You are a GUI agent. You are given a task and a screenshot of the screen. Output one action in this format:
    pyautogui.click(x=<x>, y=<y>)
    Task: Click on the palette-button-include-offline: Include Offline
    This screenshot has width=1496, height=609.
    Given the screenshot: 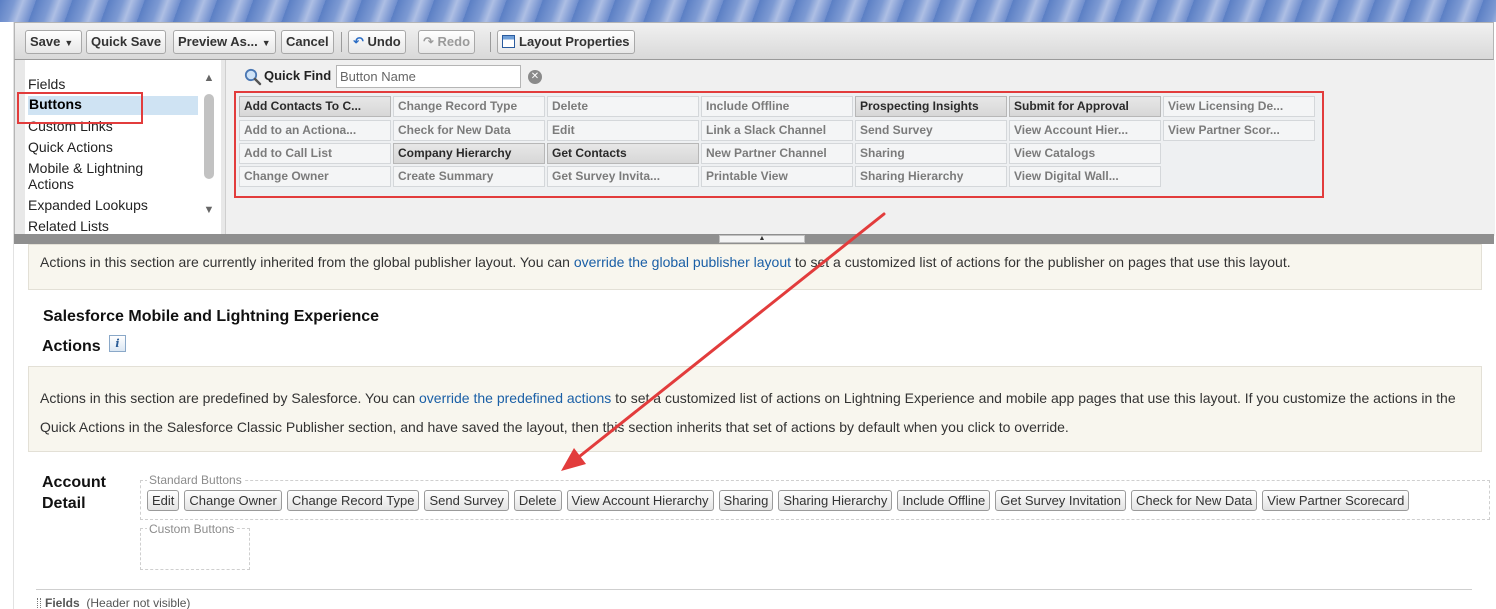 What is the action you would take?
    pyautogui.click(x=777, y=106)
    